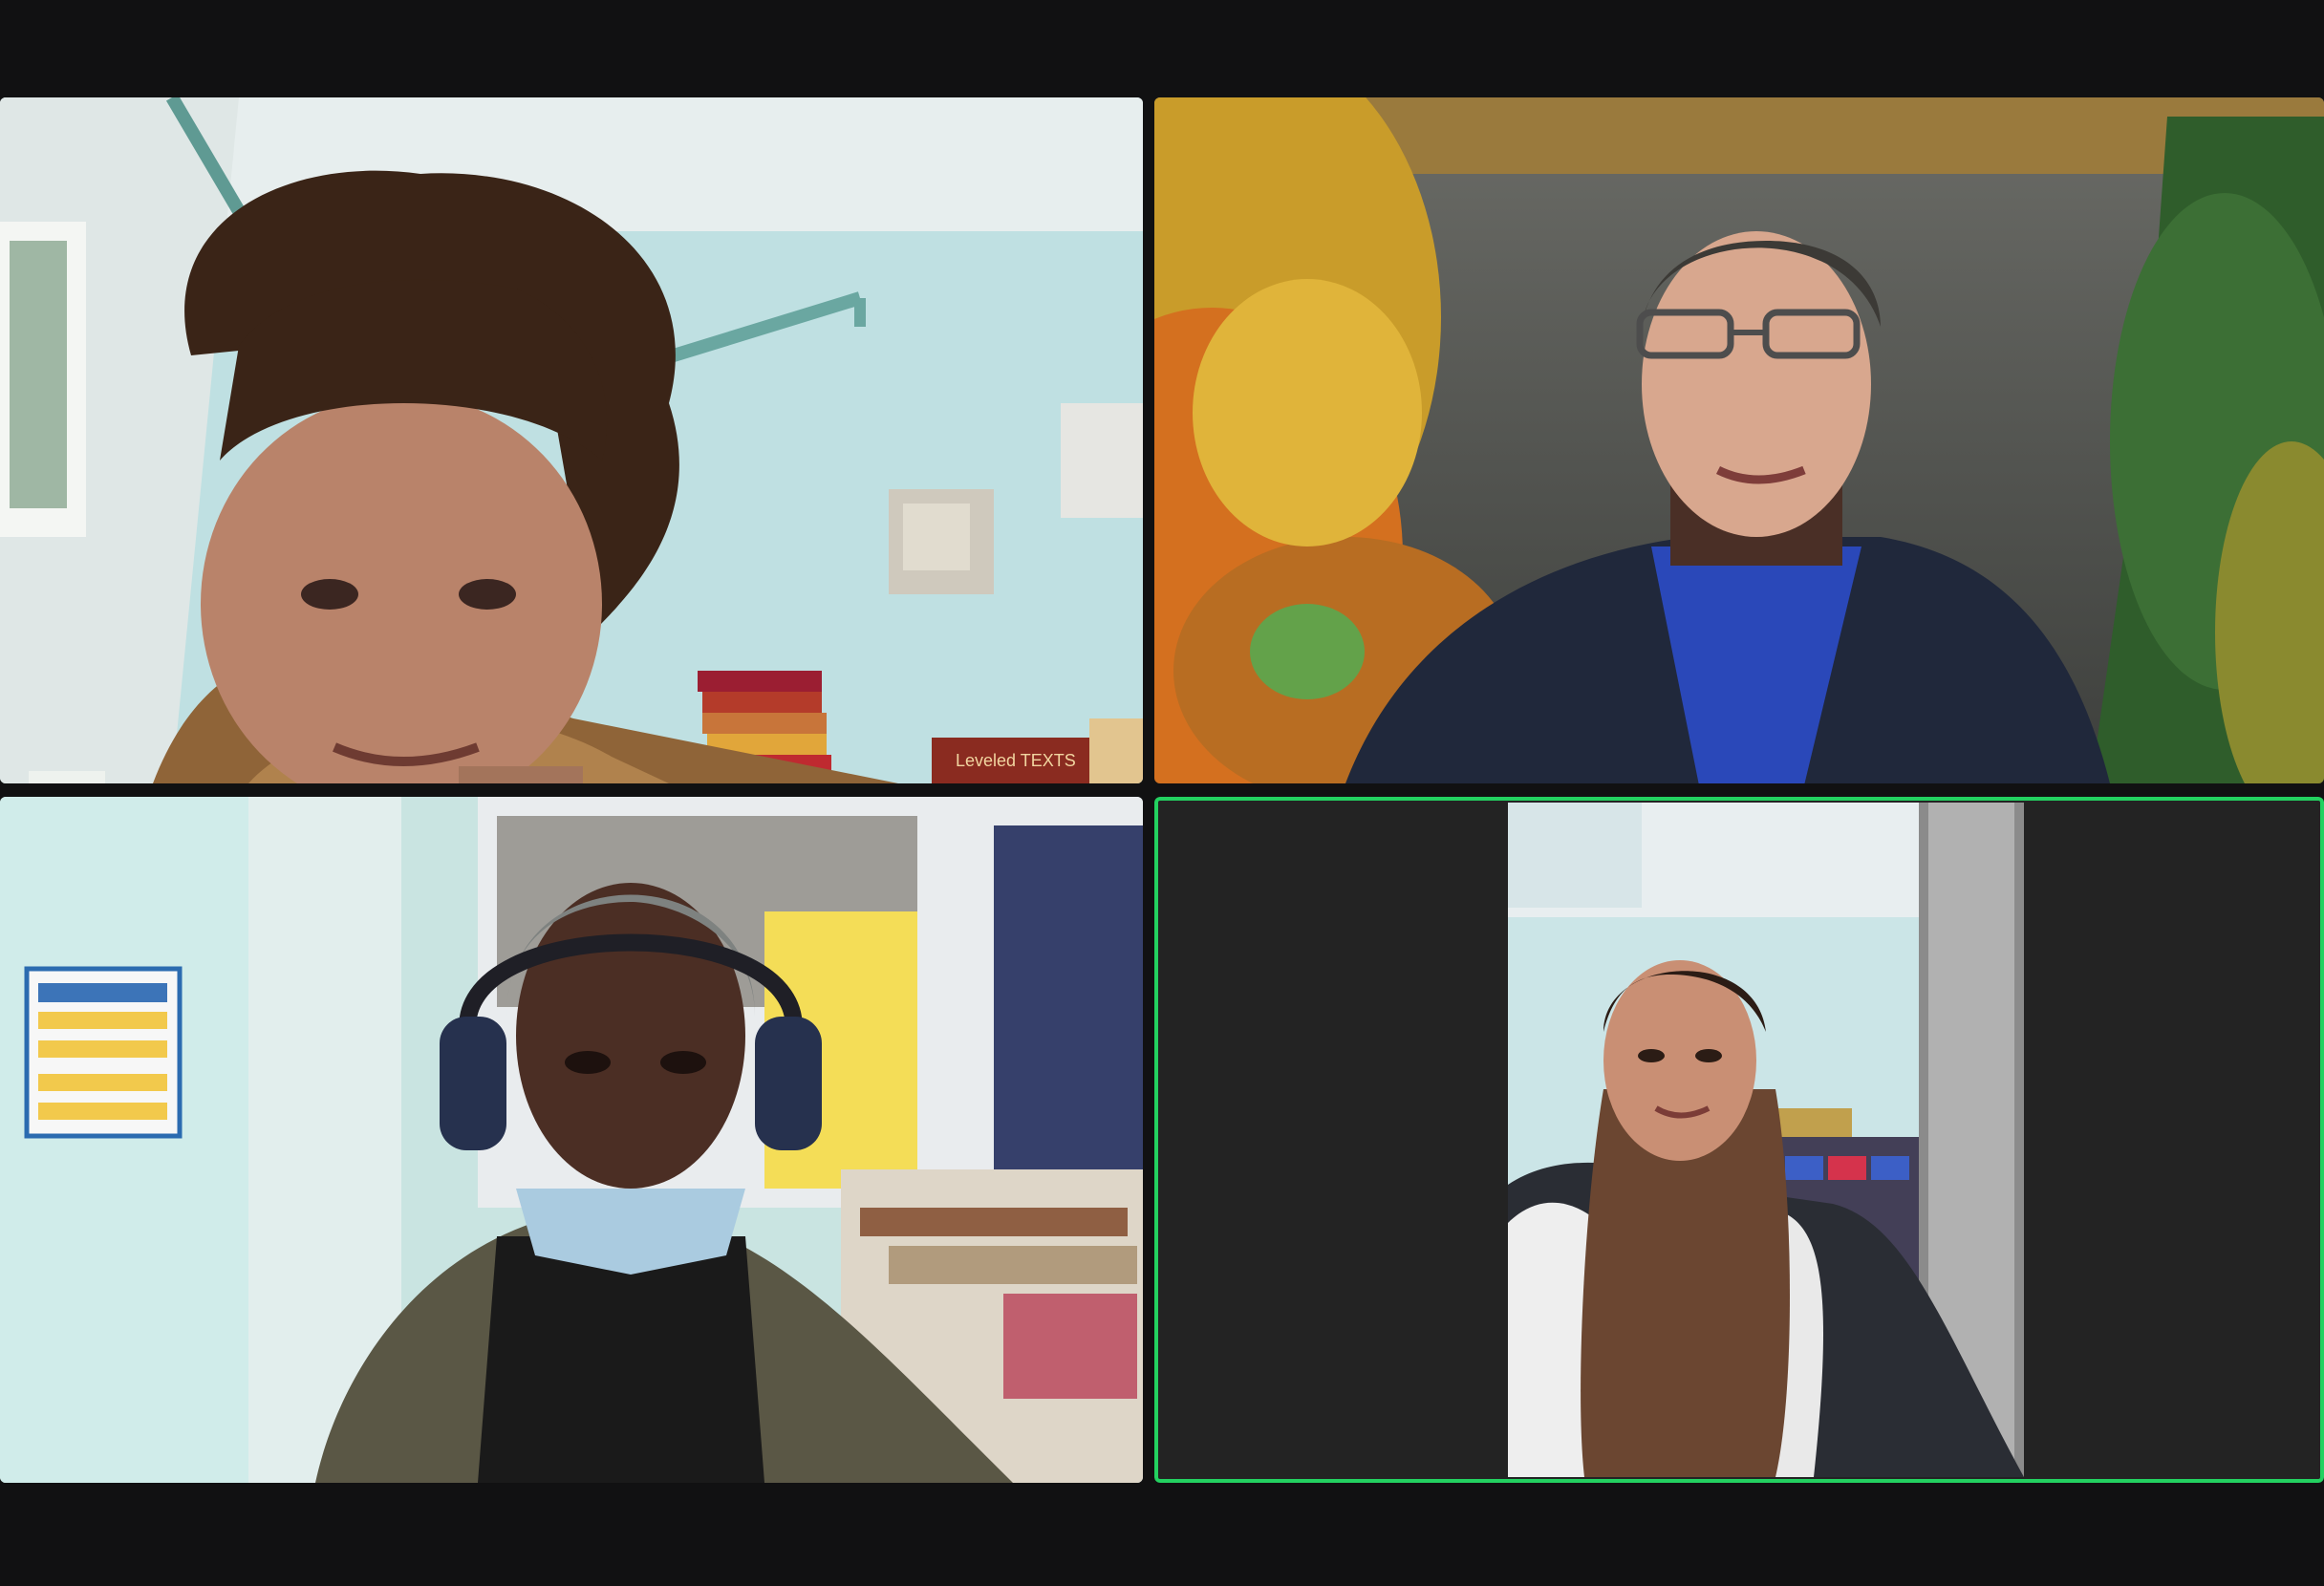  I want to click on book-box: Leveled TEXTS, so click(1018, 760).